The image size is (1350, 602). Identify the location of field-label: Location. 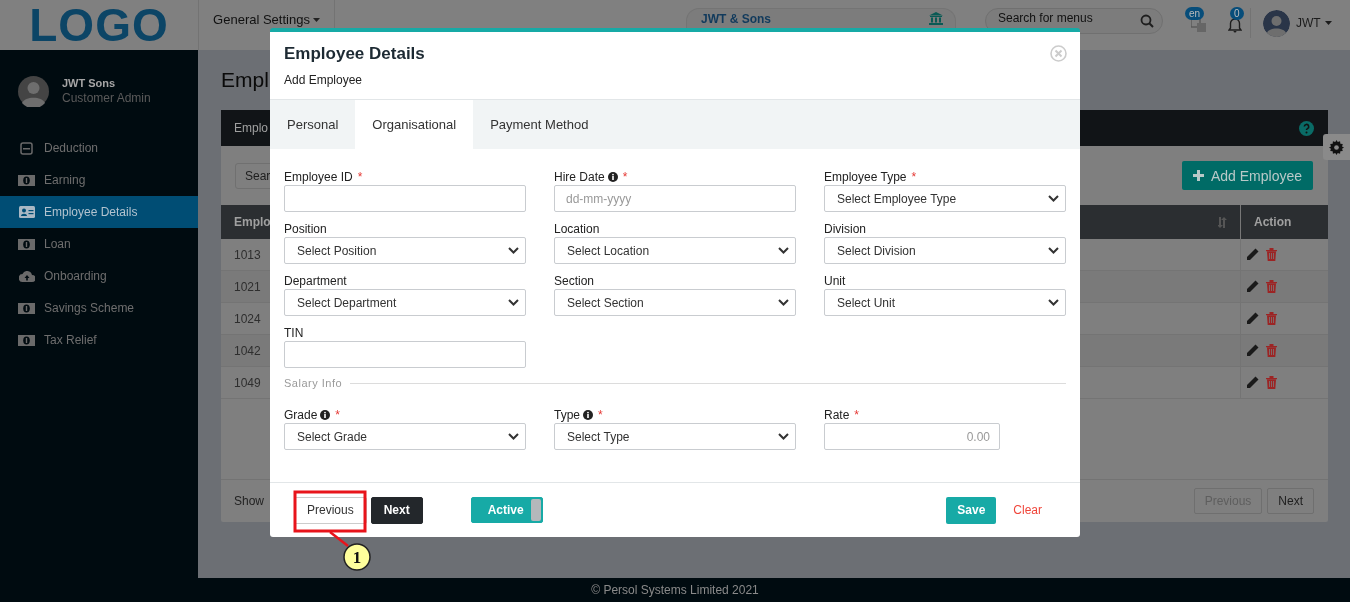
(577, 229).